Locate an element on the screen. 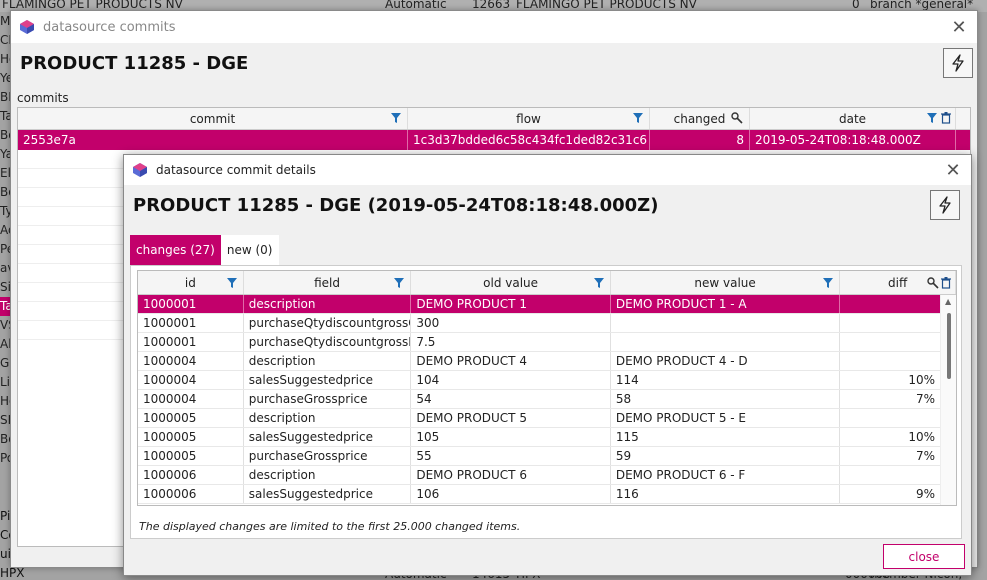 This screenshot has width=987, height=580. cell-field: purchaseQtydiscountgrossQu is located at coordinates (328, 323).